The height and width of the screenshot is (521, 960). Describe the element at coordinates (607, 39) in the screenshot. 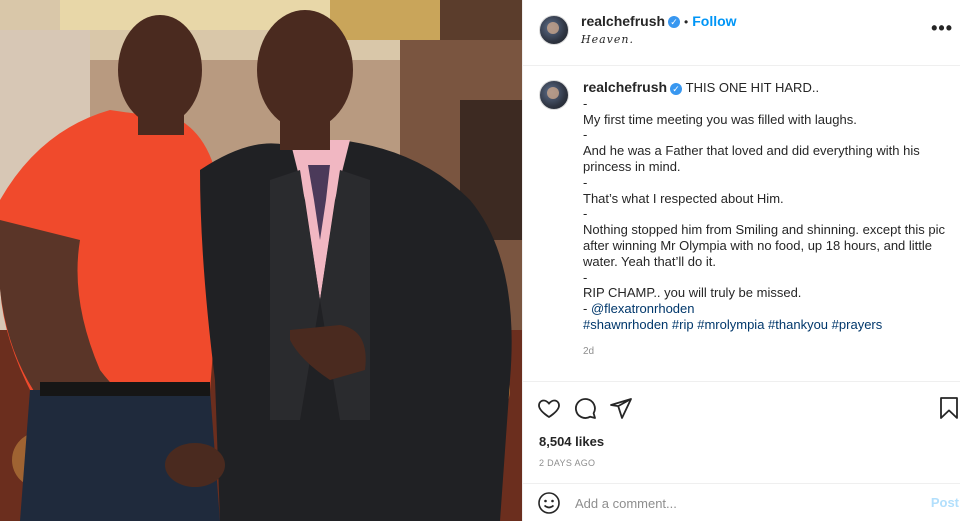

I see `location-link: Heaven.` at that location.